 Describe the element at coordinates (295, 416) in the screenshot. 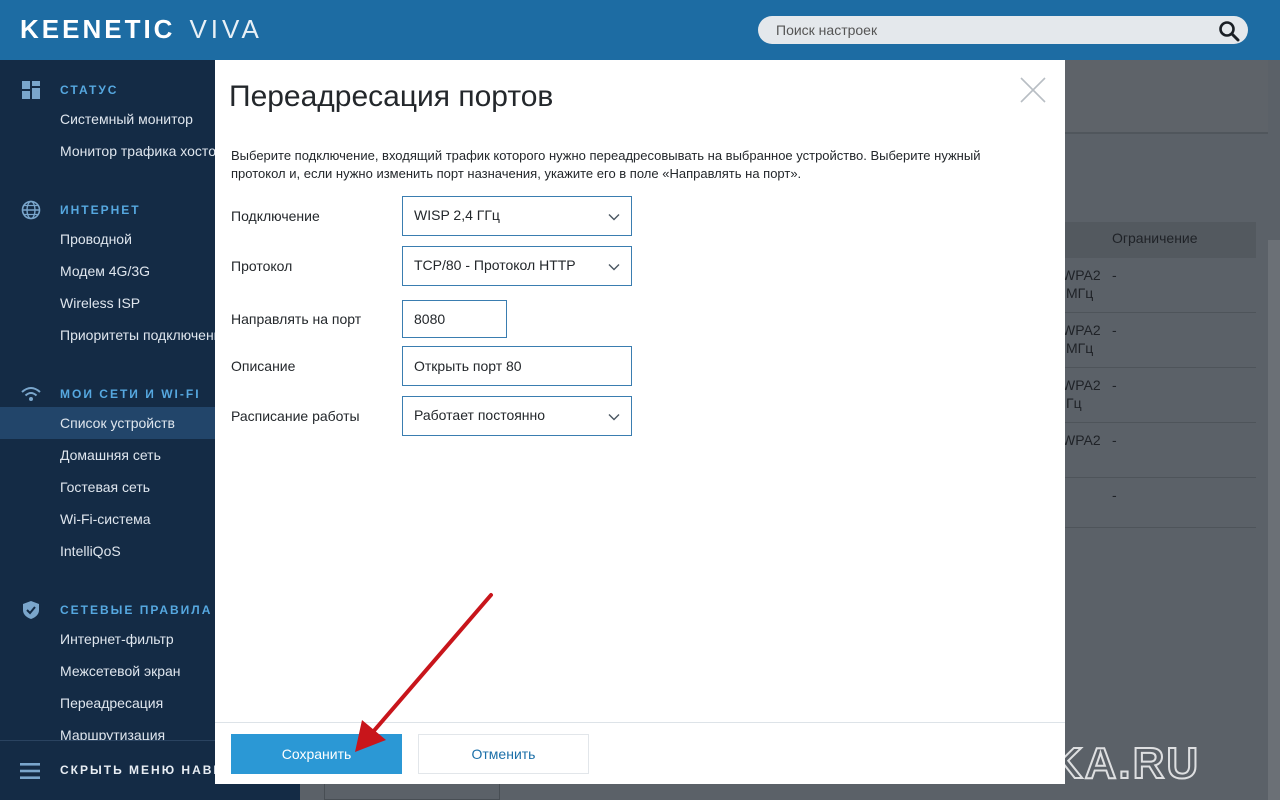

I see `schedule-label: Расписание работы` at that location.